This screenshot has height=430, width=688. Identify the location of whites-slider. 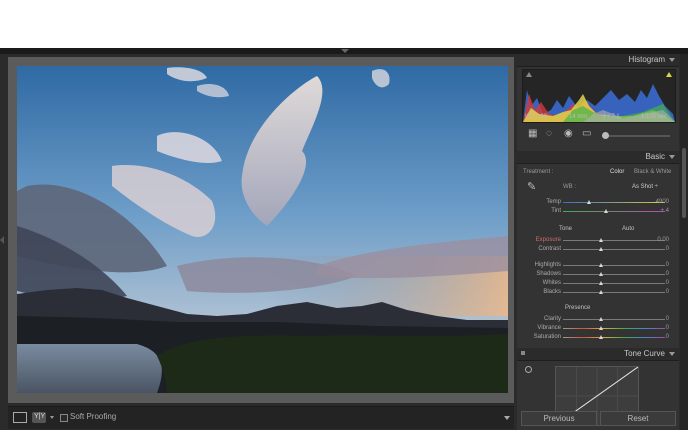
(614, 283).